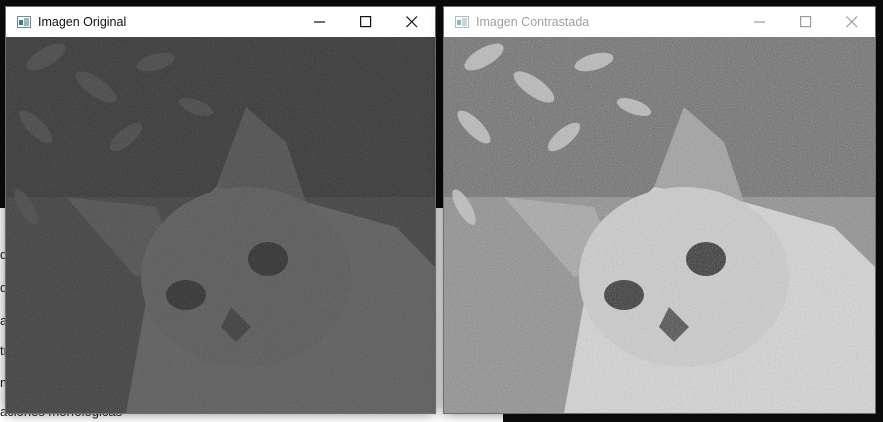  What do you see at coordinates (82, 22) in the screenshot?
I see `window-title: Imagen Original` at bounding box center [82, 22].